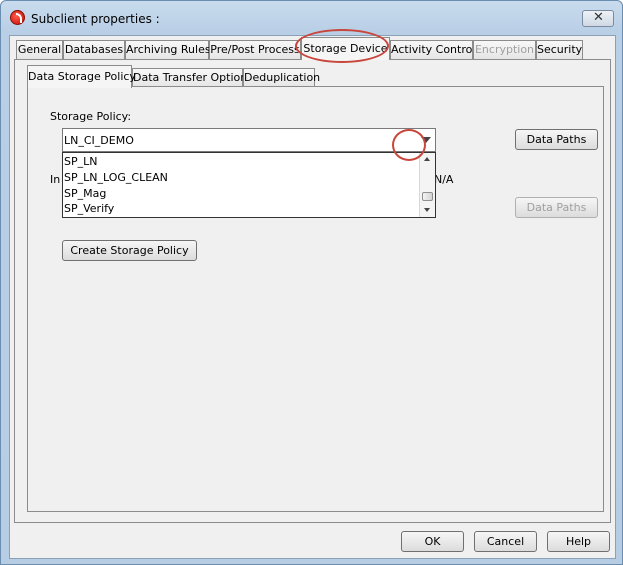 This screenshot has height=565, width=623. What do you see at coordinates (255, 50) in the screenshot?
I see `tab-pre-post-process: Pre/Post Process` at bounding box center [255, 50].